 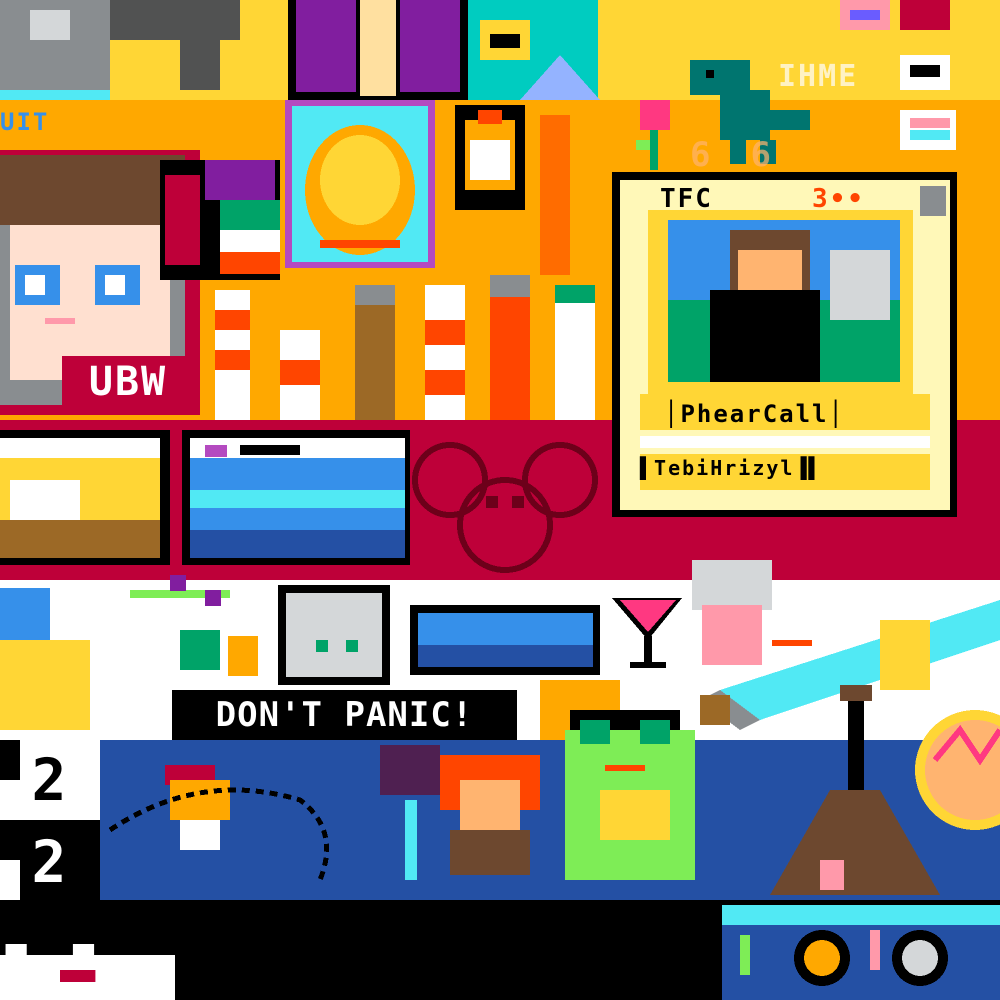 I want to click on tfc-sub-text: 3••, so click(x=838, y=199).